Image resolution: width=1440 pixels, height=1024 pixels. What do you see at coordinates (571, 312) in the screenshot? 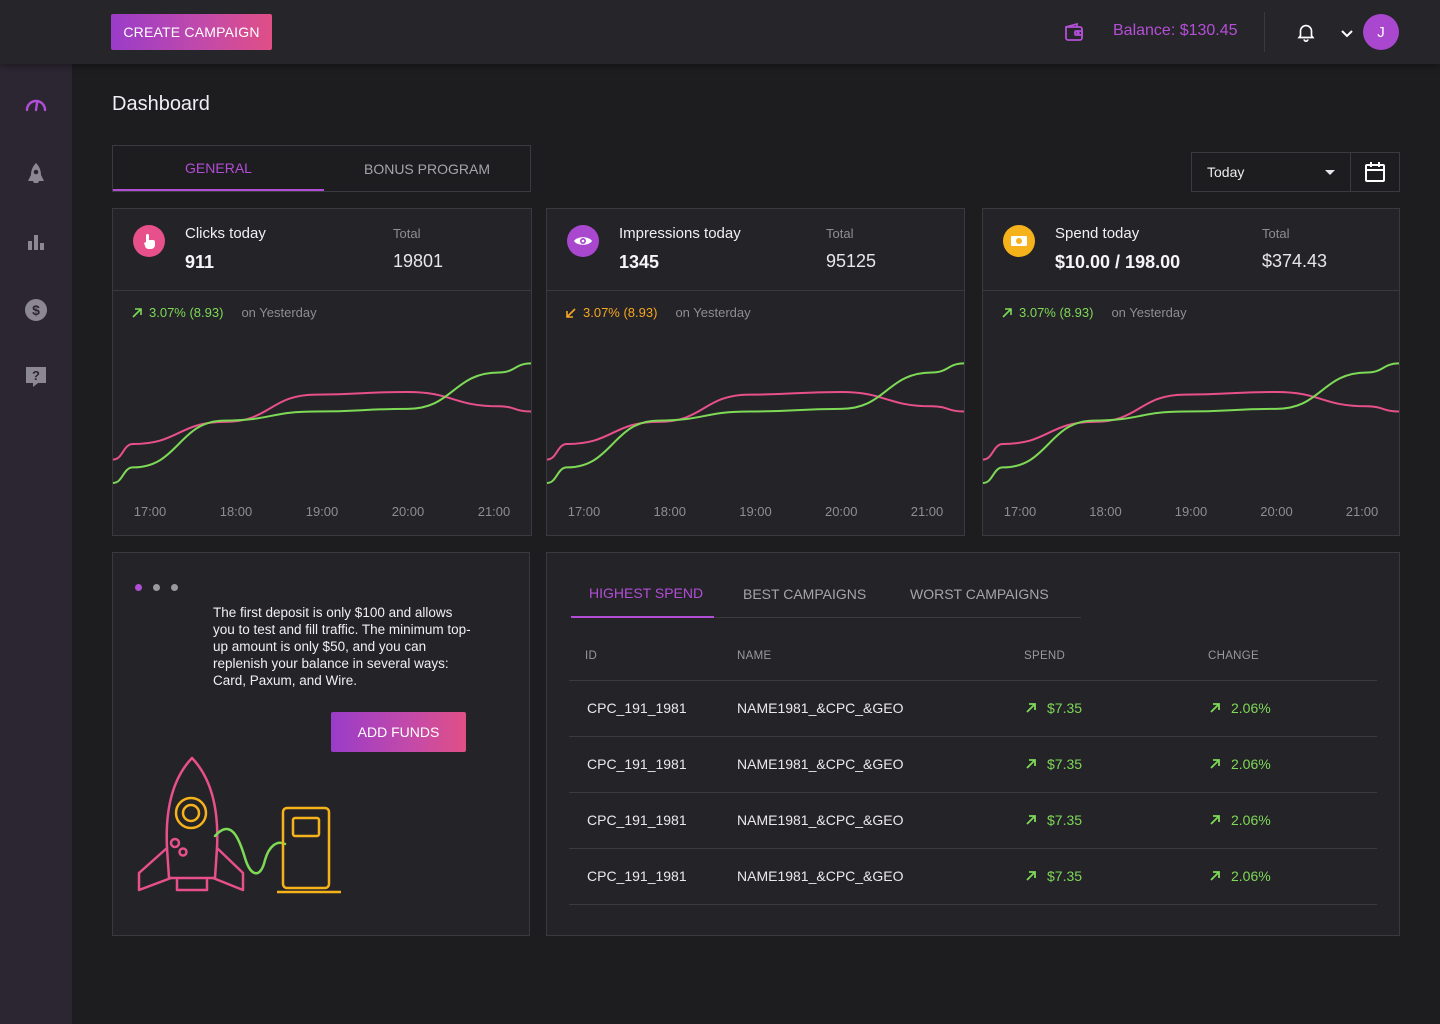
I see `arrow-down-left-icon` at bounding box center [571, 312].